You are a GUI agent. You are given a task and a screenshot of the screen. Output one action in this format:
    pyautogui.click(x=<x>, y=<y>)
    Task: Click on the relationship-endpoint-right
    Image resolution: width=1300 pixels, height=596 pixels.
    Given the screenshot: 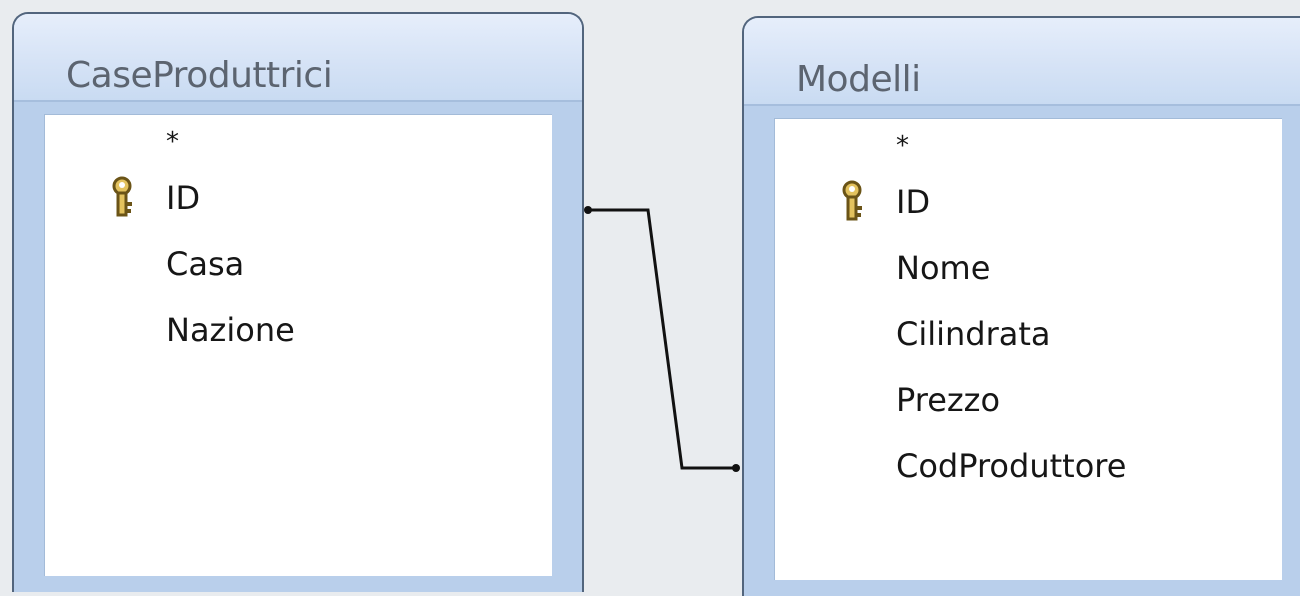 What is the action you would take?
    pyautogui.click(x=736, y=468)
    